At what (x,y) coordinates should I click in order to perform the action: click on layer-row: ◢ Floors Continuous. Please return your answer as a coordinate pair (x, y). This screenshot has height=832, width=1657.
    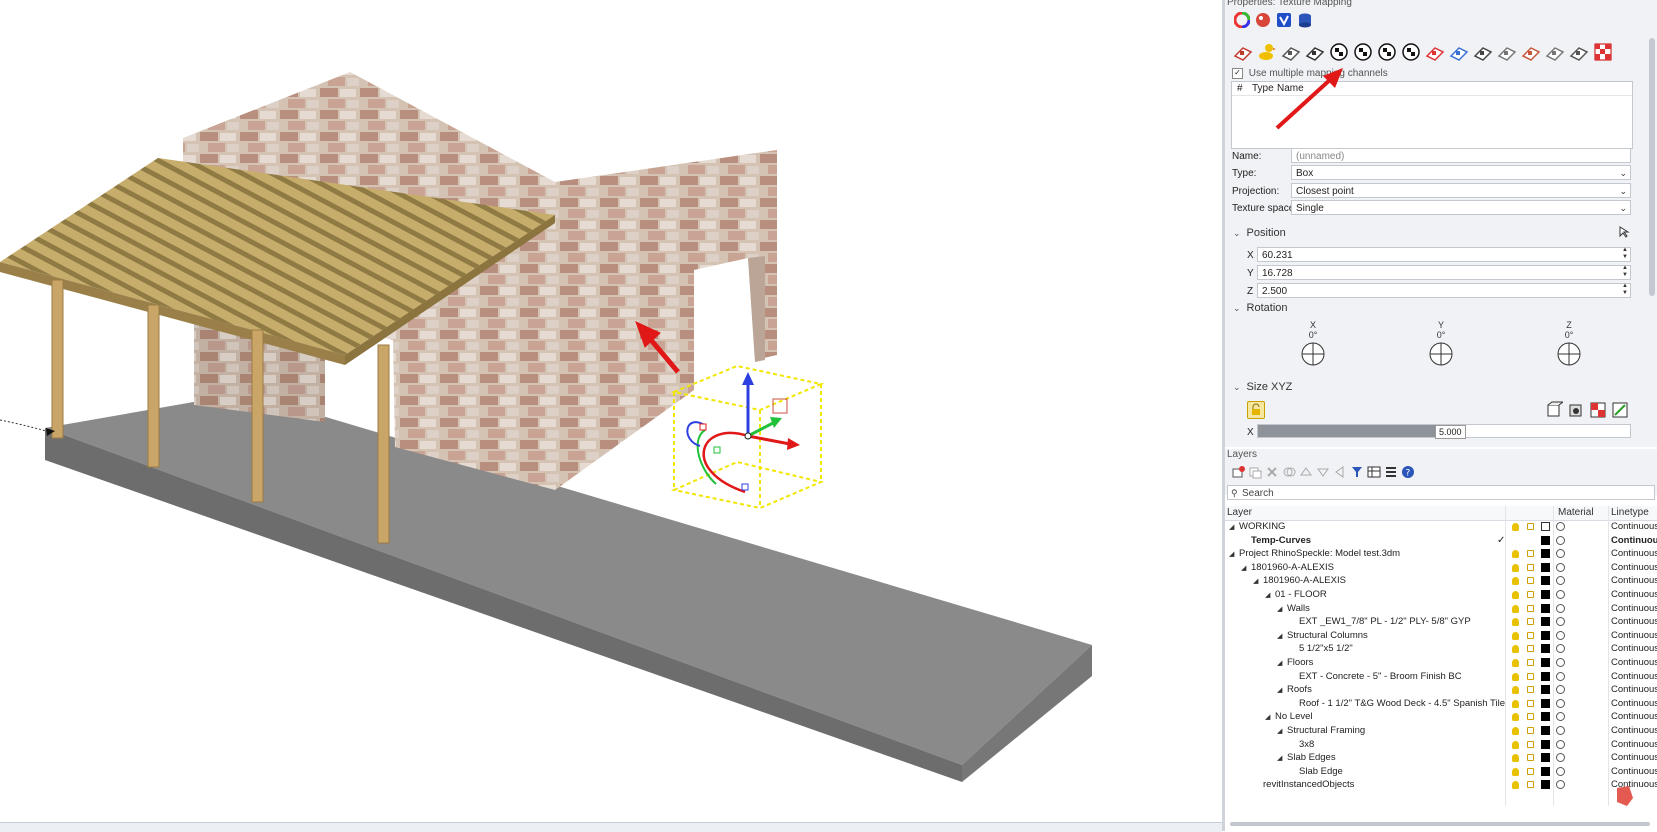
    Looking at the image, I should click on (1441, 663).